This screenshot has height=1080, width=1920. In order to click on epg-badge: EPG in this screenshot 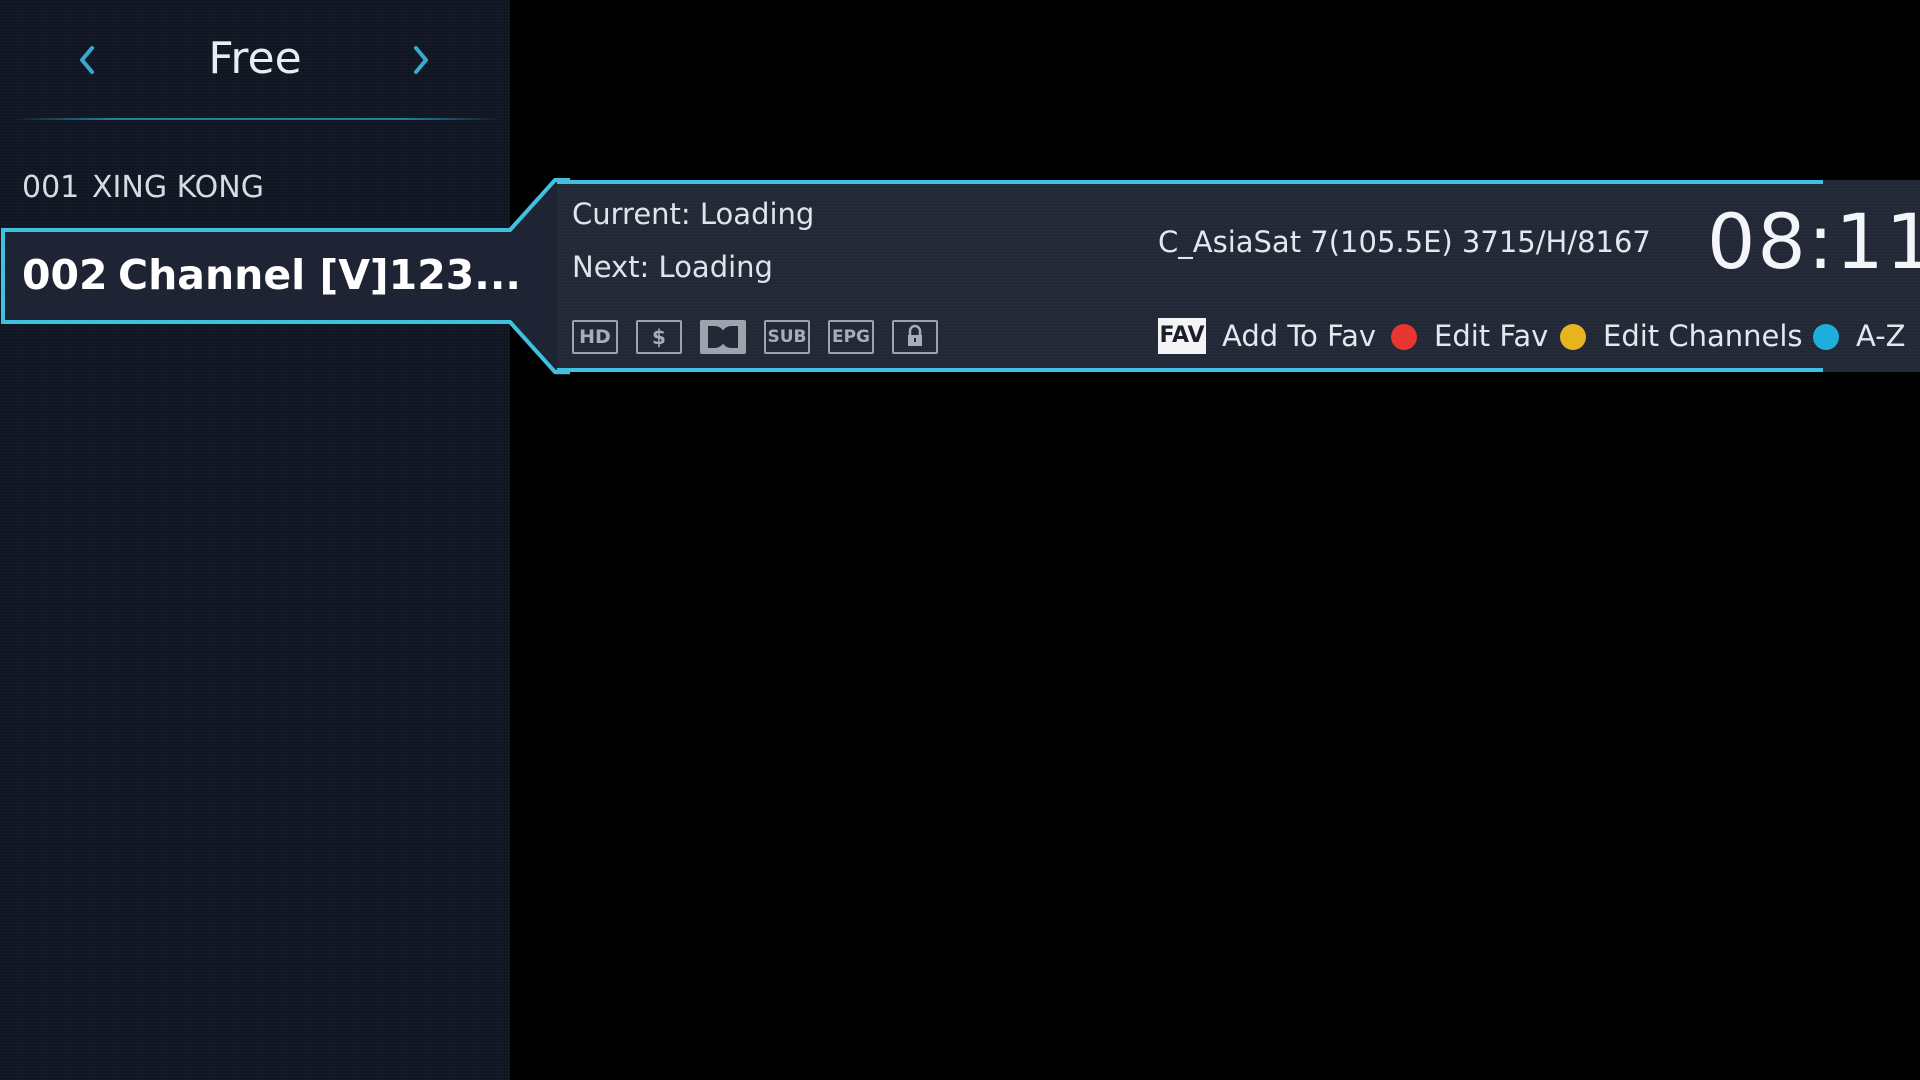, I will do `click(851, 337)`.